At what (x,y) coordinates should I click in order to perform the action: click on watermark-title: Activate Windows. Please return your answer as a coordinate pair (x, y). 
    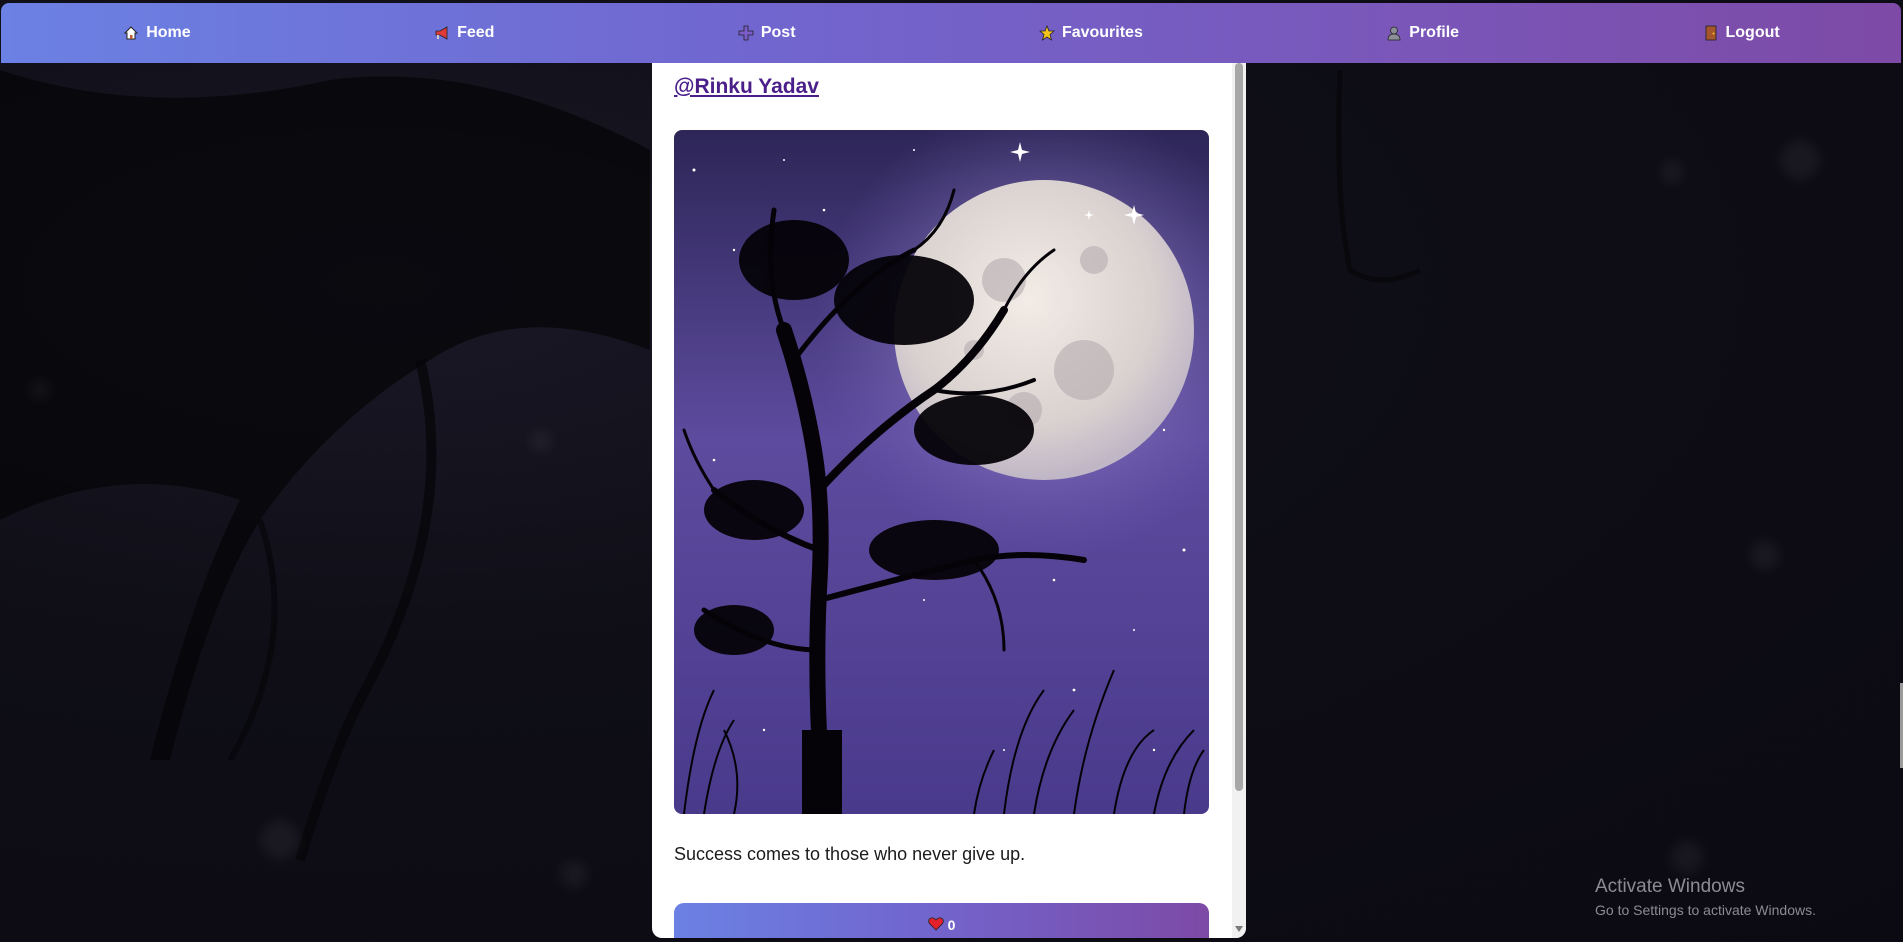
    Looking at the image, I should click on (1670, 886).